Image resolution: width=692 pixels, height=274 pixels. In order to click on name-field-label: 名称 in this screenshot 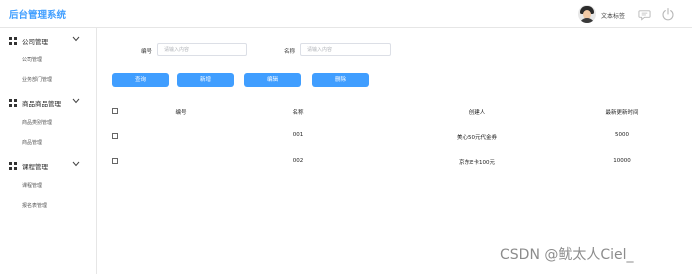, I will do `click(290, 52)`.